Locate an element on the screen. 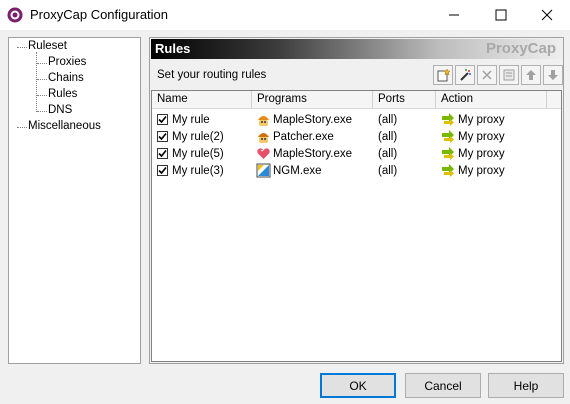 The image size is (570, 404). maximize-button is located at coordinates (501, 15).